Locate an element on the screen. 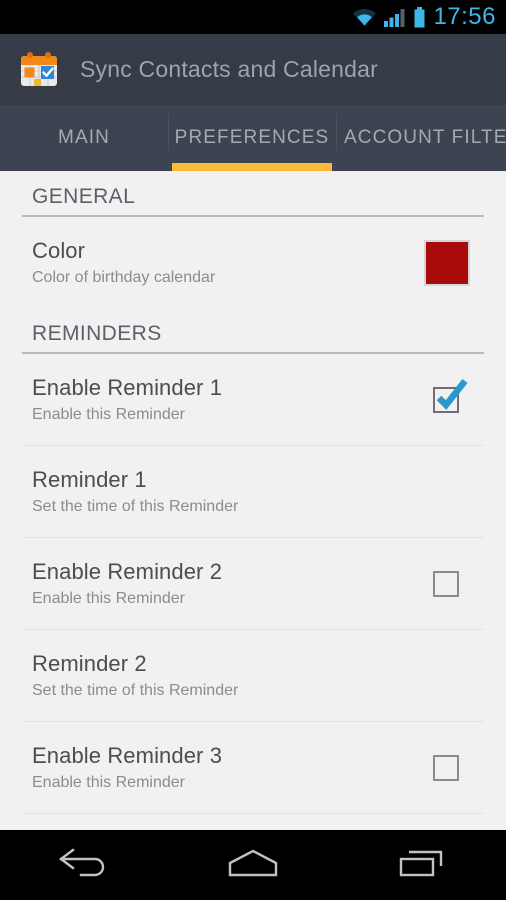  tab-divider-right is located at coordinates (336, 132).